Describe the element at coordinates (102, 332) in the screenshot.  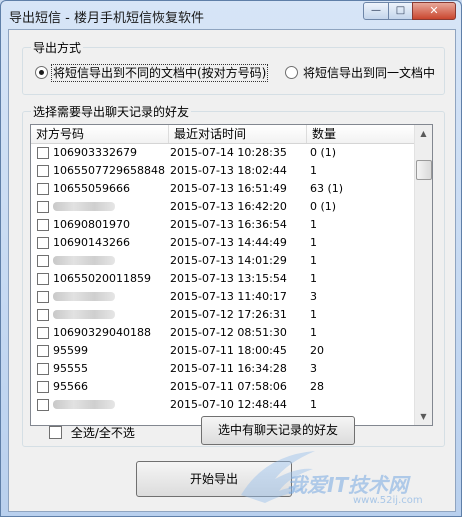
I see `row-number: 10690329040188` at that location.